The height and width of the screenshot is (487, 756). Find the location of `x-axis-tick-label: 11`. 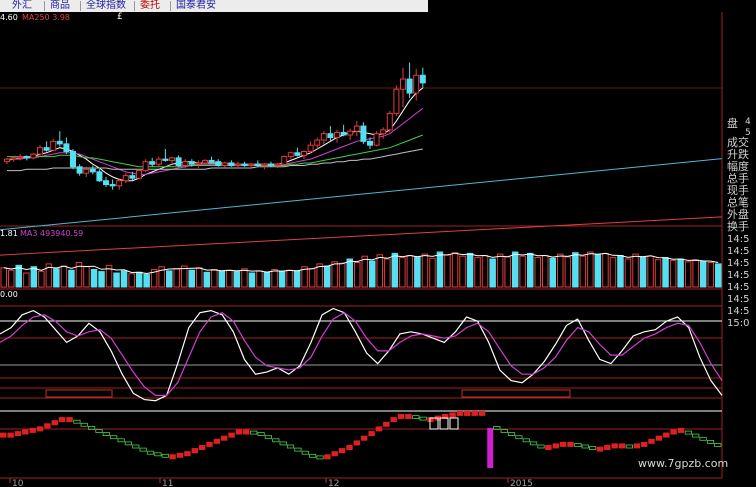

x-axis-tick-label: 11 is located at coordinates (167, 483).